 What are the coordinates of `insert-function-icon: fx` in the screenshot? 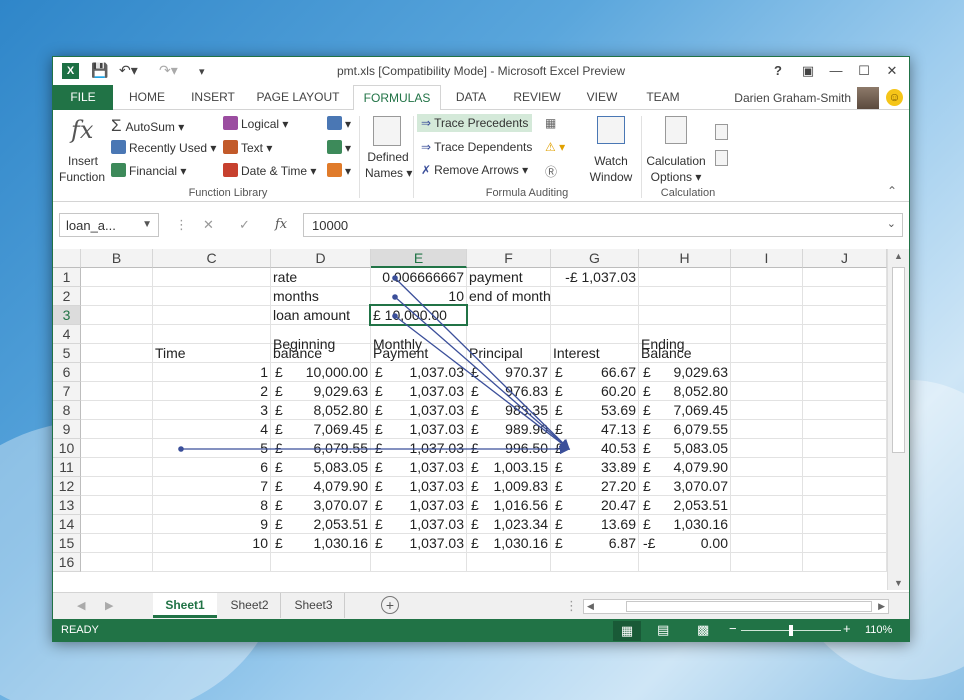 It's located at (82, 130).